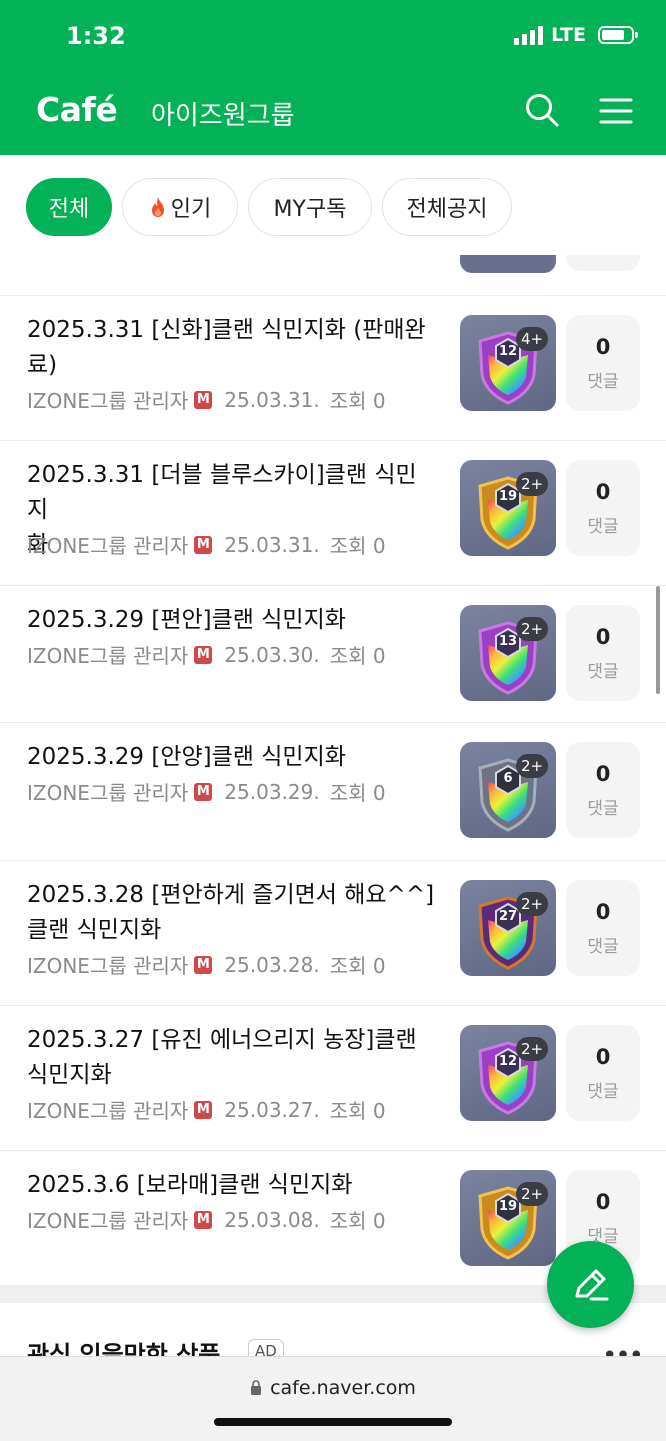 The width and height of the screenshot is (666, 1441). Describe the element at coordinates (333, 275) in the screenshot. I see `list-item-partial` at that location.